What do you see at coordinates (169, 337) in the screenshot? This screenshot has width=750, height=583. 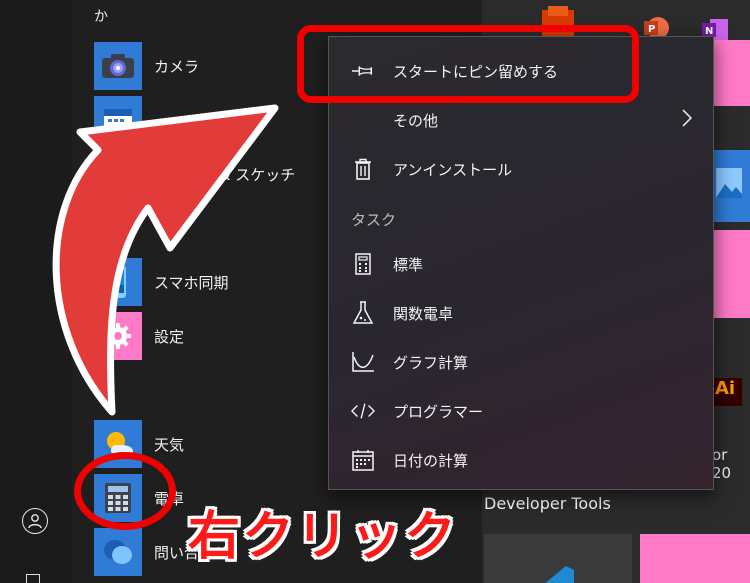 I see `app-label: 設定` at bounding box center [169, 337].